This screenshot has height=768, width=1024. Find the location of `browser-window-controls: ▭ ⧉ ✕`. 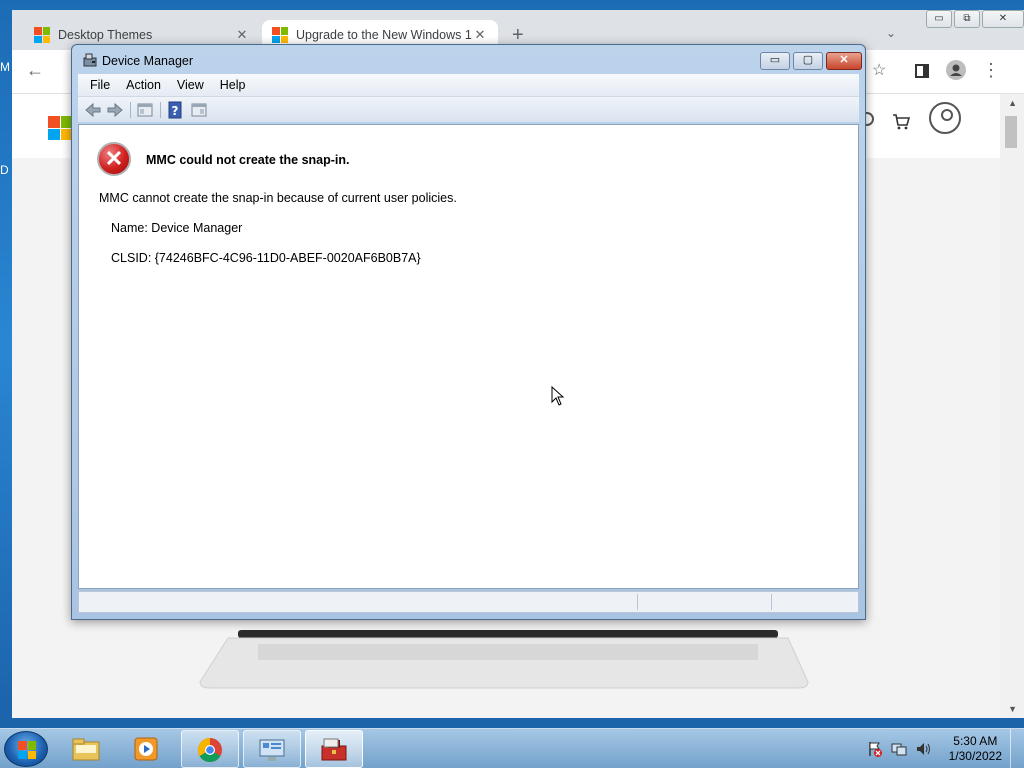

browser-window-controls: ▭ ⧉ ✕ is located at coordinates (974, 19).